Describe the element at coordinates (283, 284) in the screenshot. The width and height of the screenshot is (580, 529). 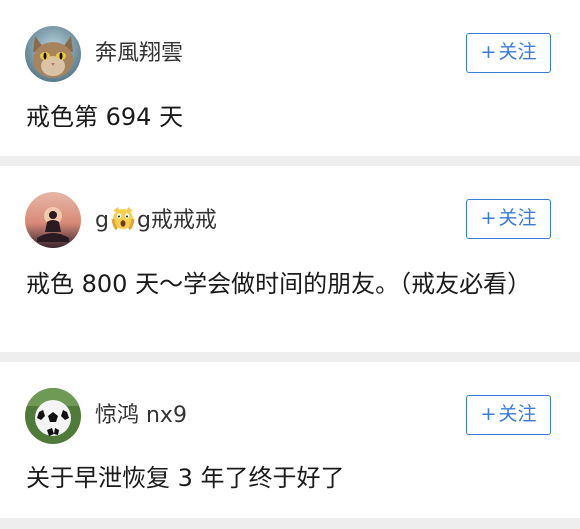
I see `post-title: 戒色 800 天～学会做时间的朋友。（戒友必看）` at that location.